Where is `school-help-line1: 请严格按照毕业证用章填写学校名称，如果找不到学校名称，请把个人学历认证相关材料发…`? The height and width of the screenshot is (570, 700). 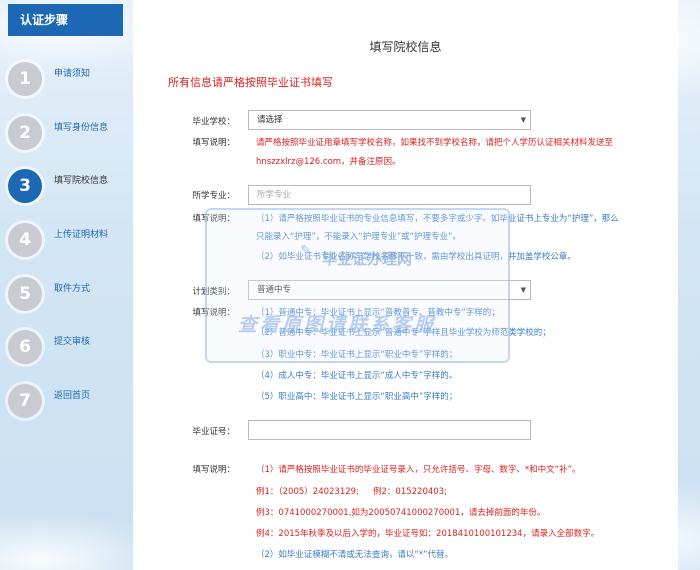
school-help-line1: 请严格按照毕业证用章填写学校名称，如果找不到学校名称，请把个人学历认证相关材料发… is located at coordinates (435, 143).